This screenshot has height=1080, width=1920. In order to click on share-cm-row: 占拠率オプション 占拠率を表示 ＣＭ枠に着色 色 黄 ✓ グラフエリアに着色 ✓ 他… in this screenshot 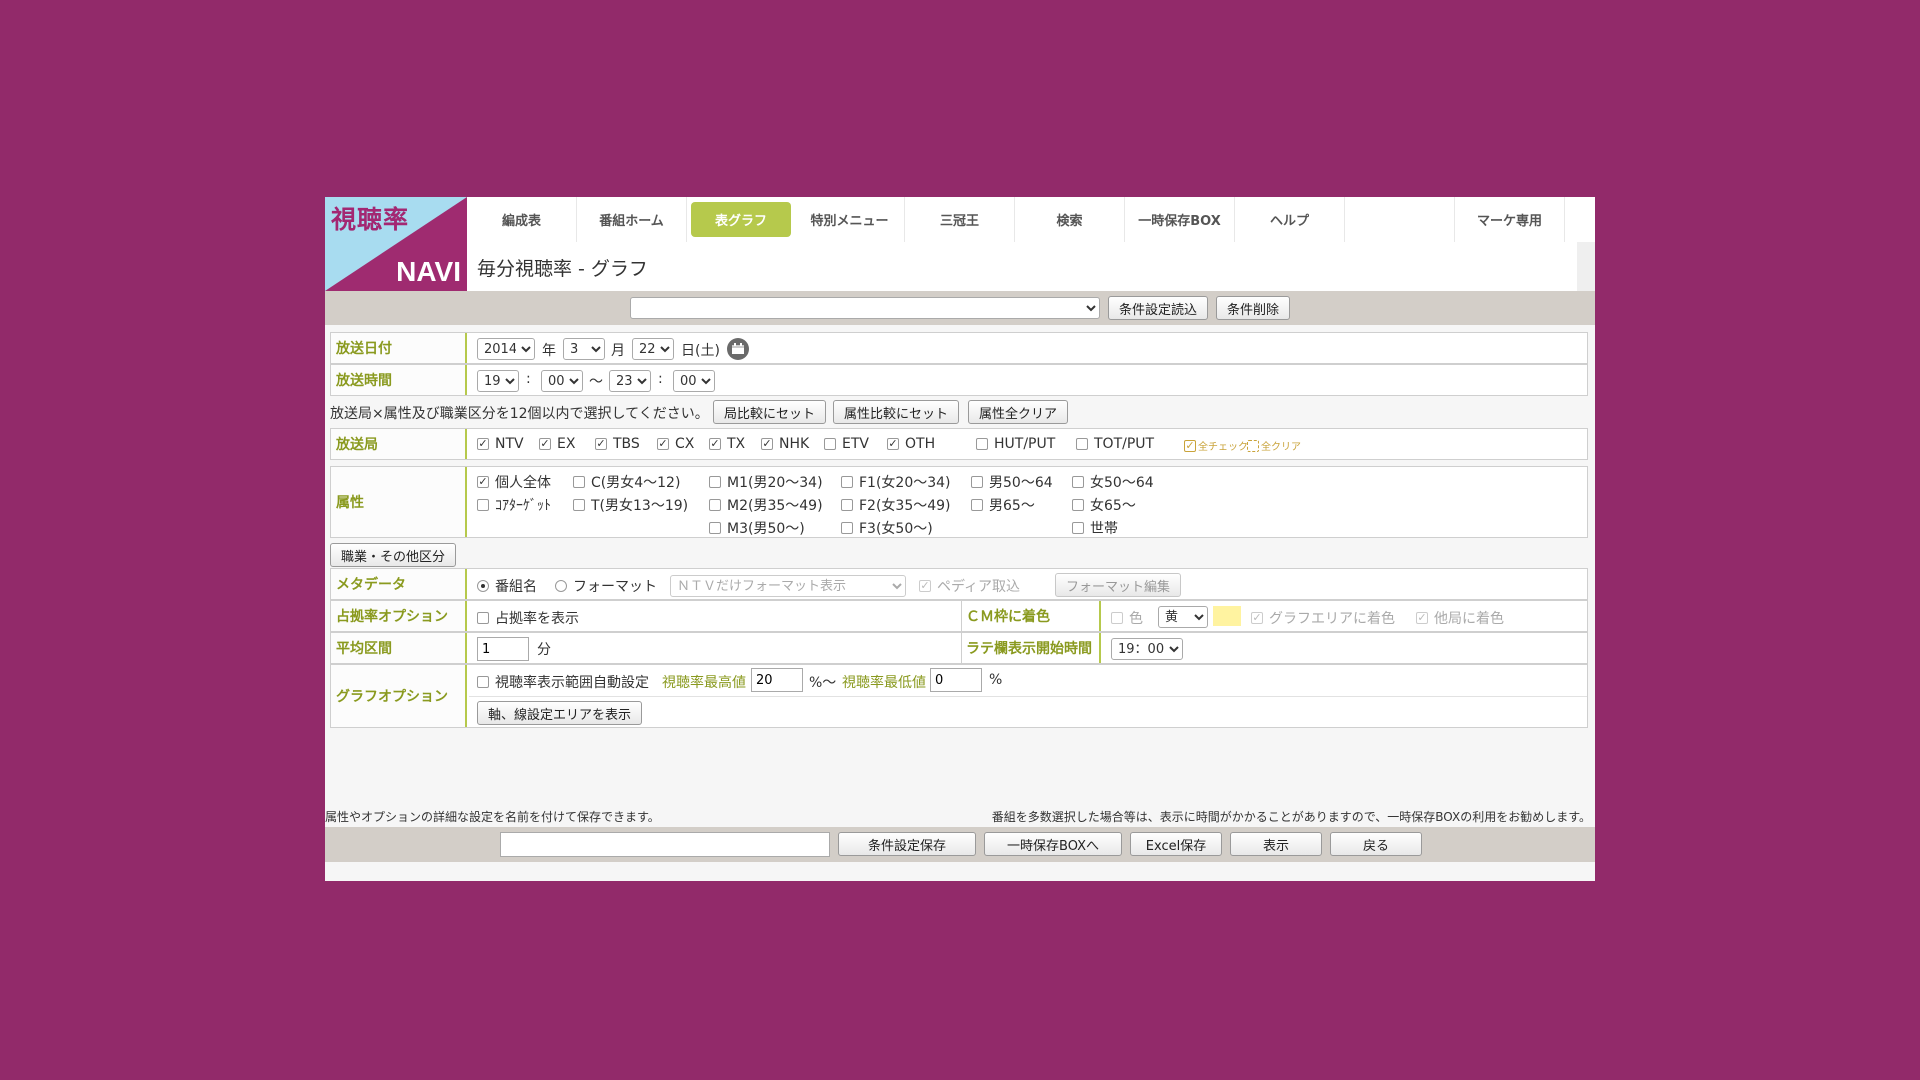, I will do `click(959, 616)`.